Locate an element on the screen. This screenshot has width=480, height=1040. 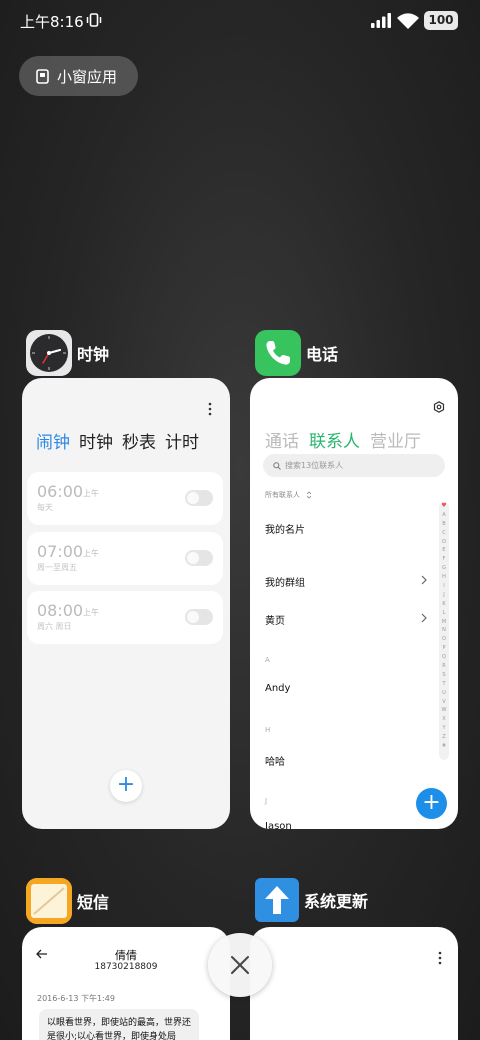
index-letter: N is located at coordinates (444, 630).